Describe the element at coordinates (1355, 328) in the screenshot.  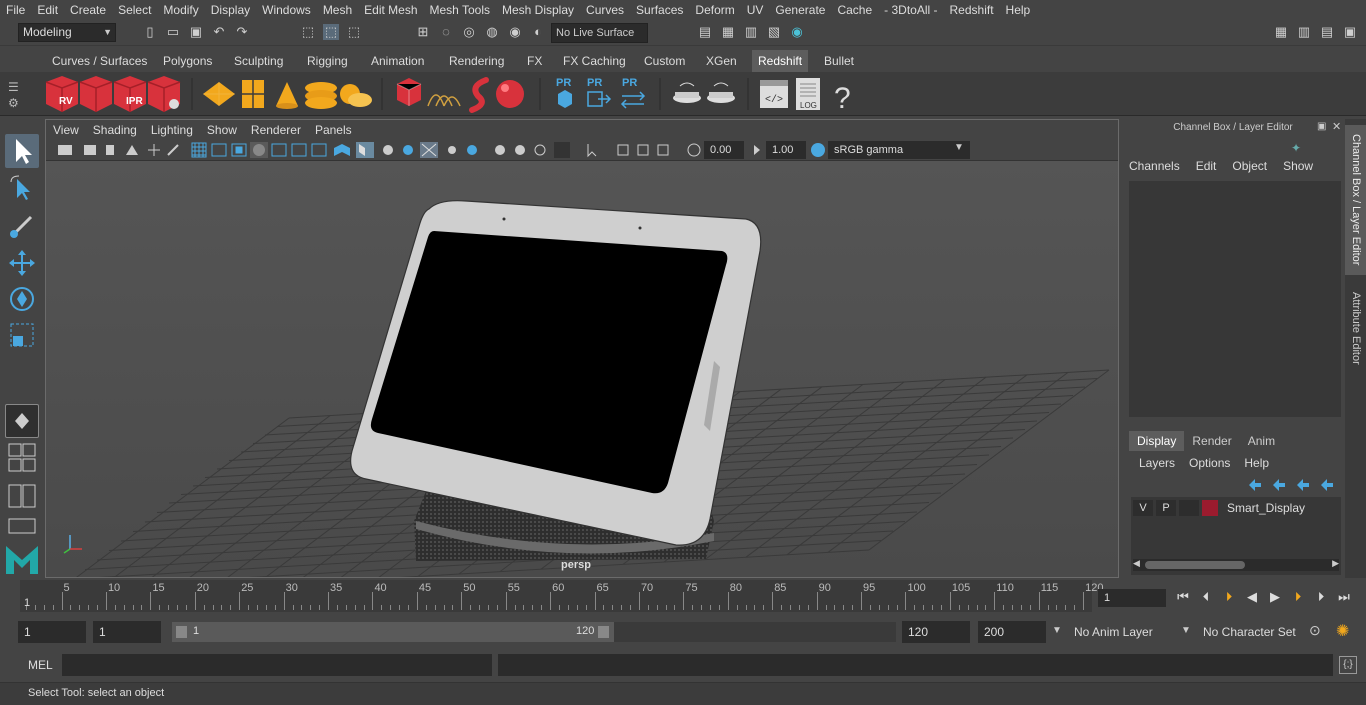
I see `tab-attribute-editor: Attribute Editor` at that location.